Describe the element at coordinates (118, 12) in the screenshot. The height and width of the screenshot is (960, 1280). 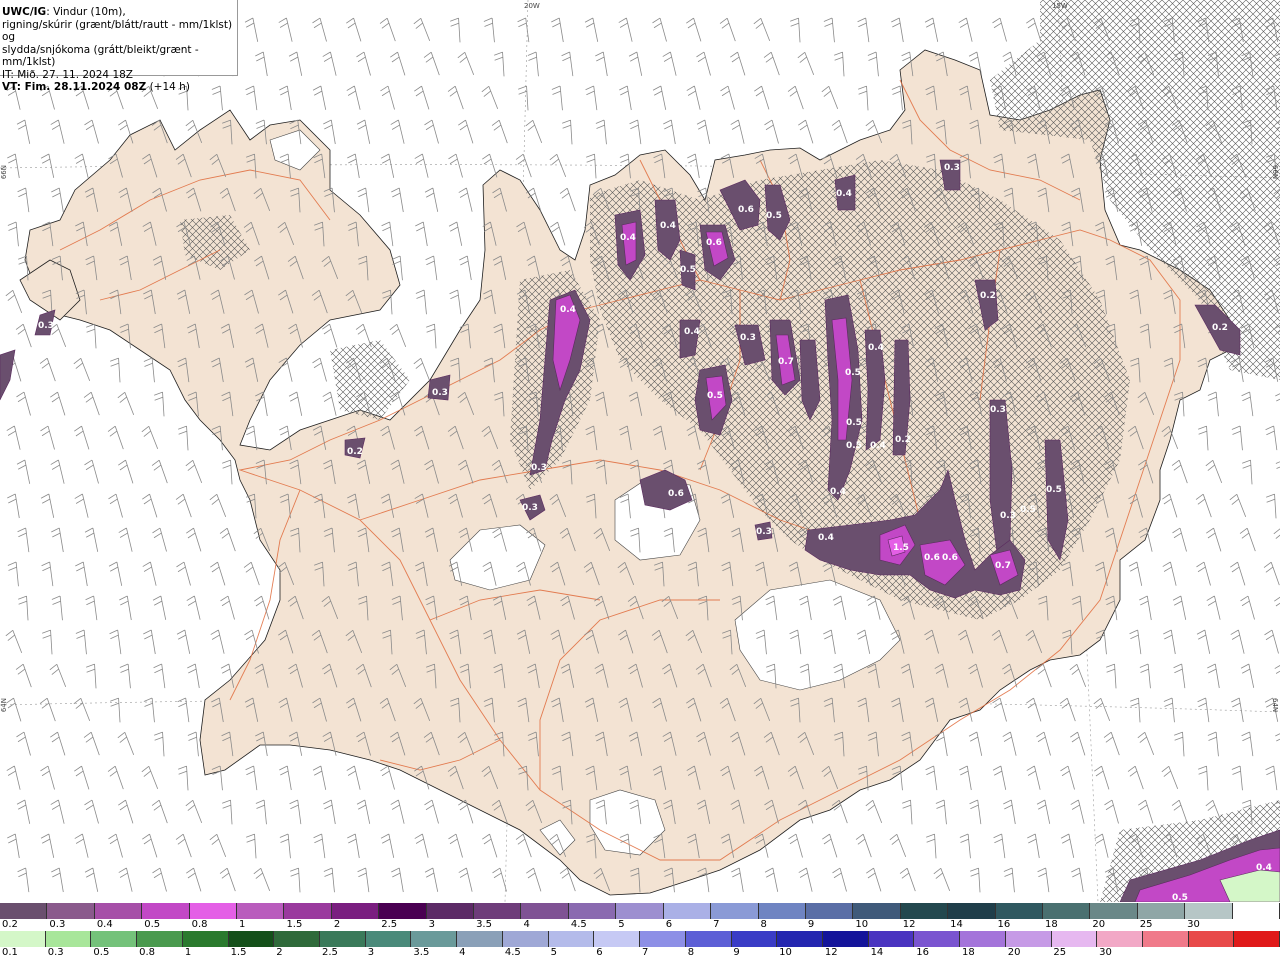
I see `info-line-1: UWC/IG: Vindur (10m),` at that location.